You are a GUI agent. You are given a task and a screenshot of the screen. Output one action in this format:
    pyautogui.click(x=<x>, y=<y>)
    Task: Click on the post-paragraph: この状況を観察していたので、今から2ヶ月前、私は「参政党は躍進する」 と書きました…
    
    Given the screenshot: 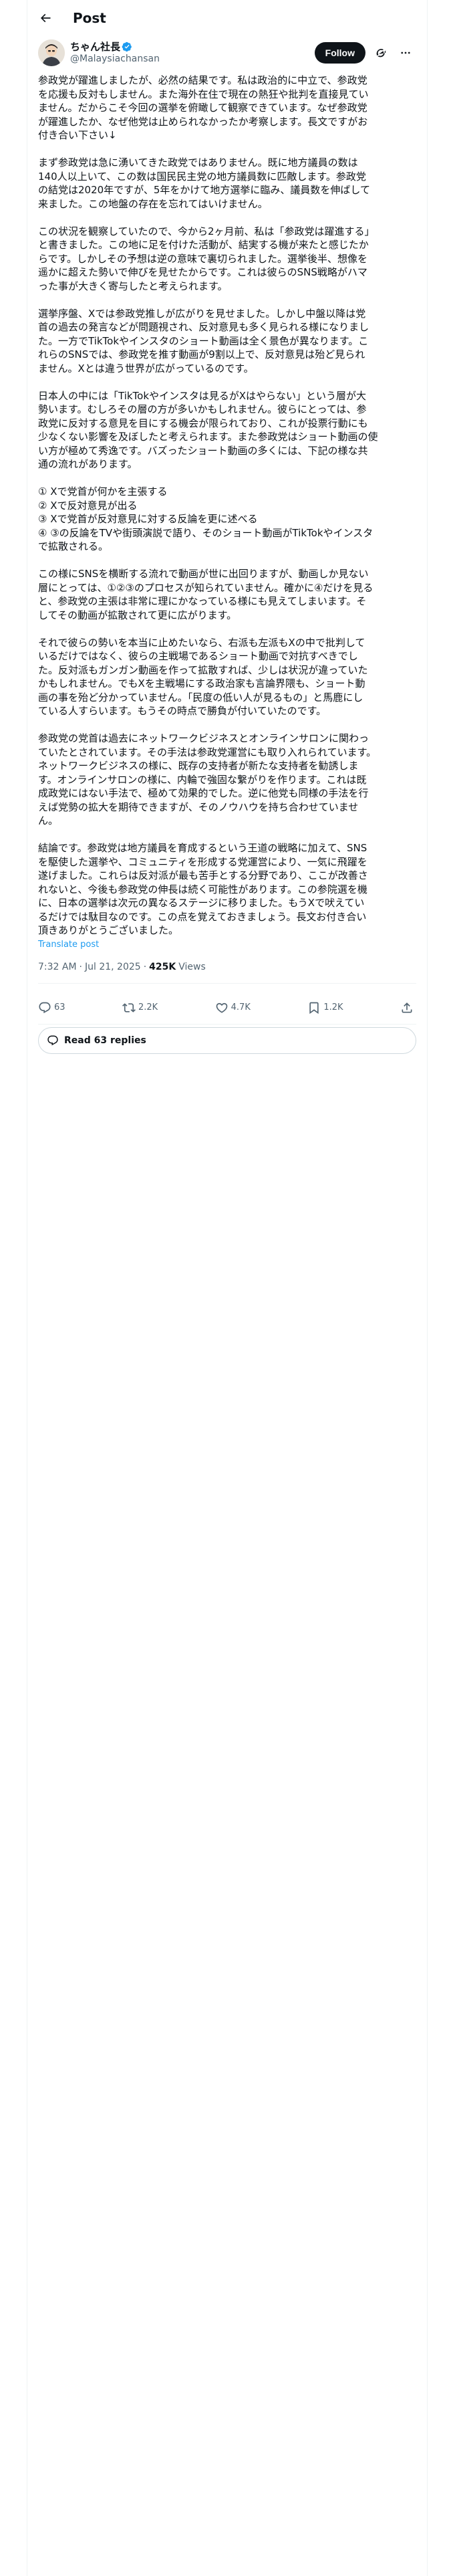 What is the action you would take?
    pyautogui.click(x=227, y=259)
    